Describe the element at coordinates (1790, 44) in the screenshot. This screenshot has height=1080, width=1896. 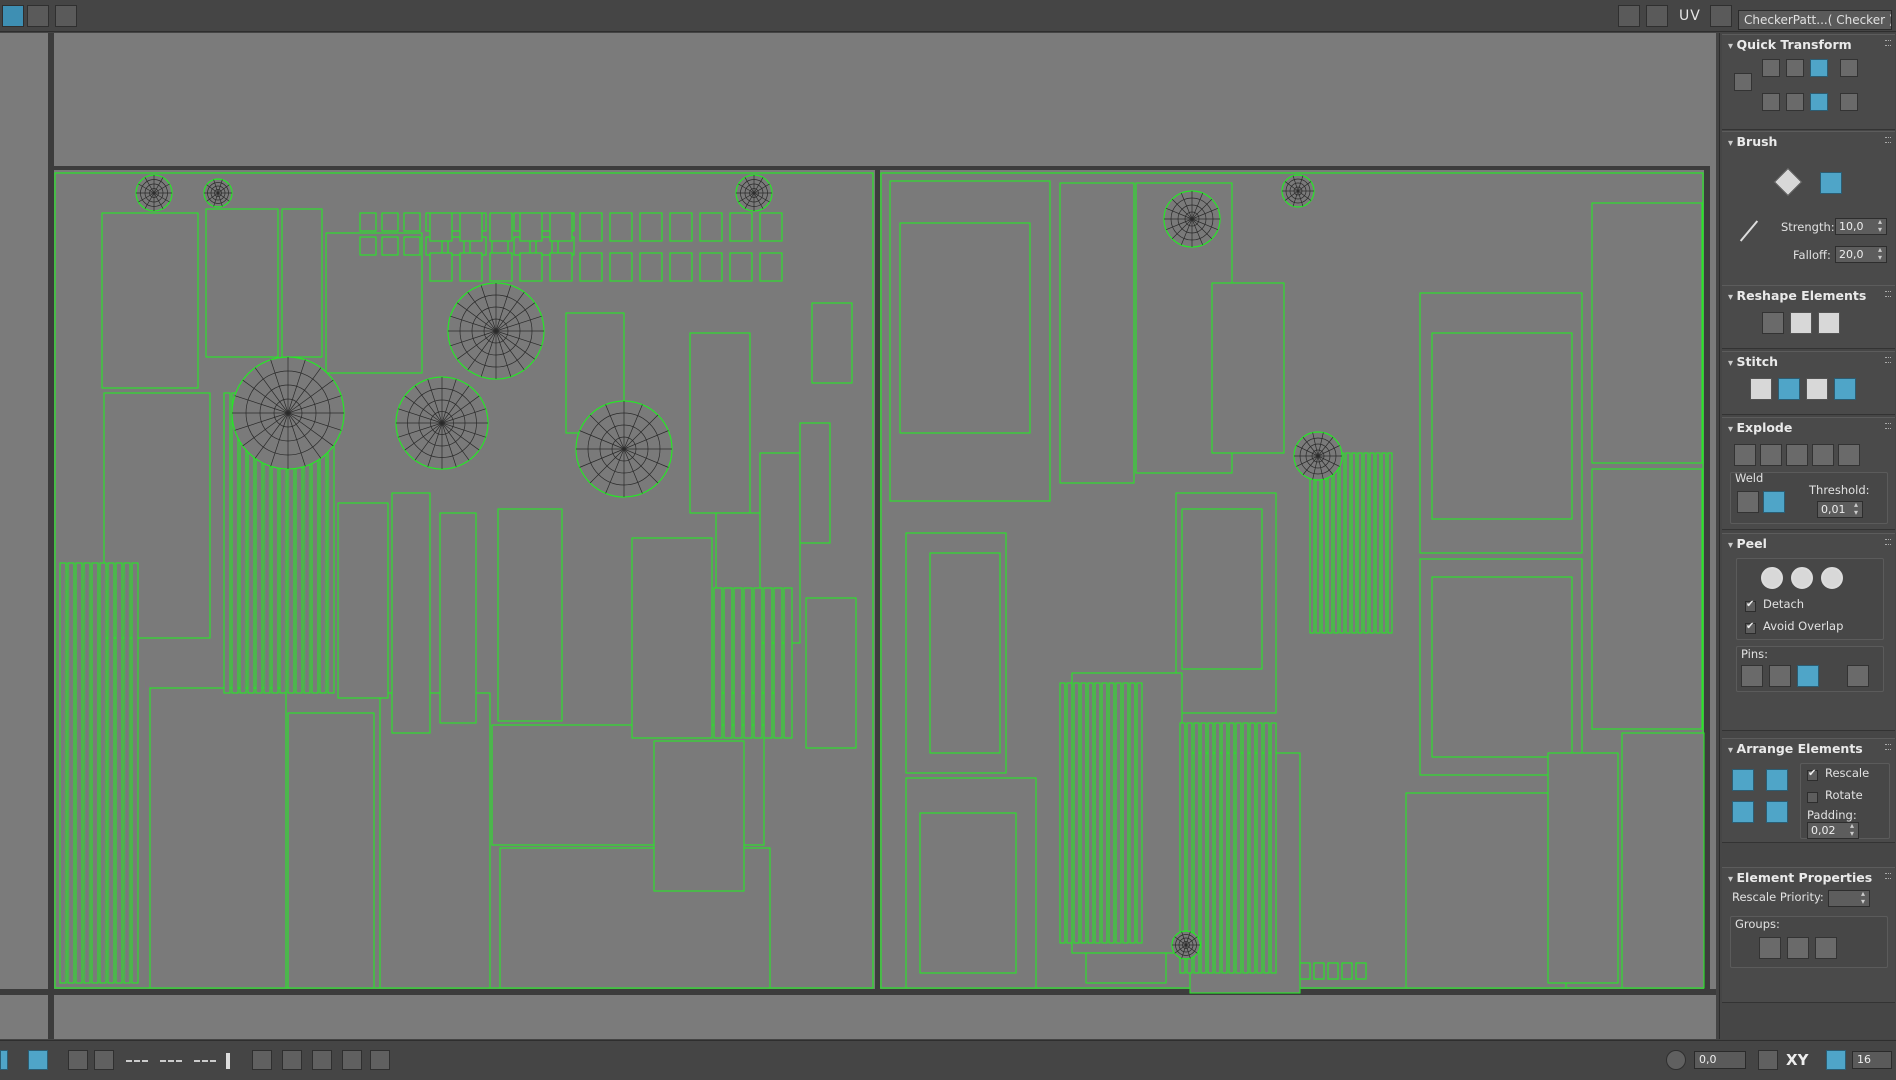
I see `quick-transform-title: Quick Transform` at that location.